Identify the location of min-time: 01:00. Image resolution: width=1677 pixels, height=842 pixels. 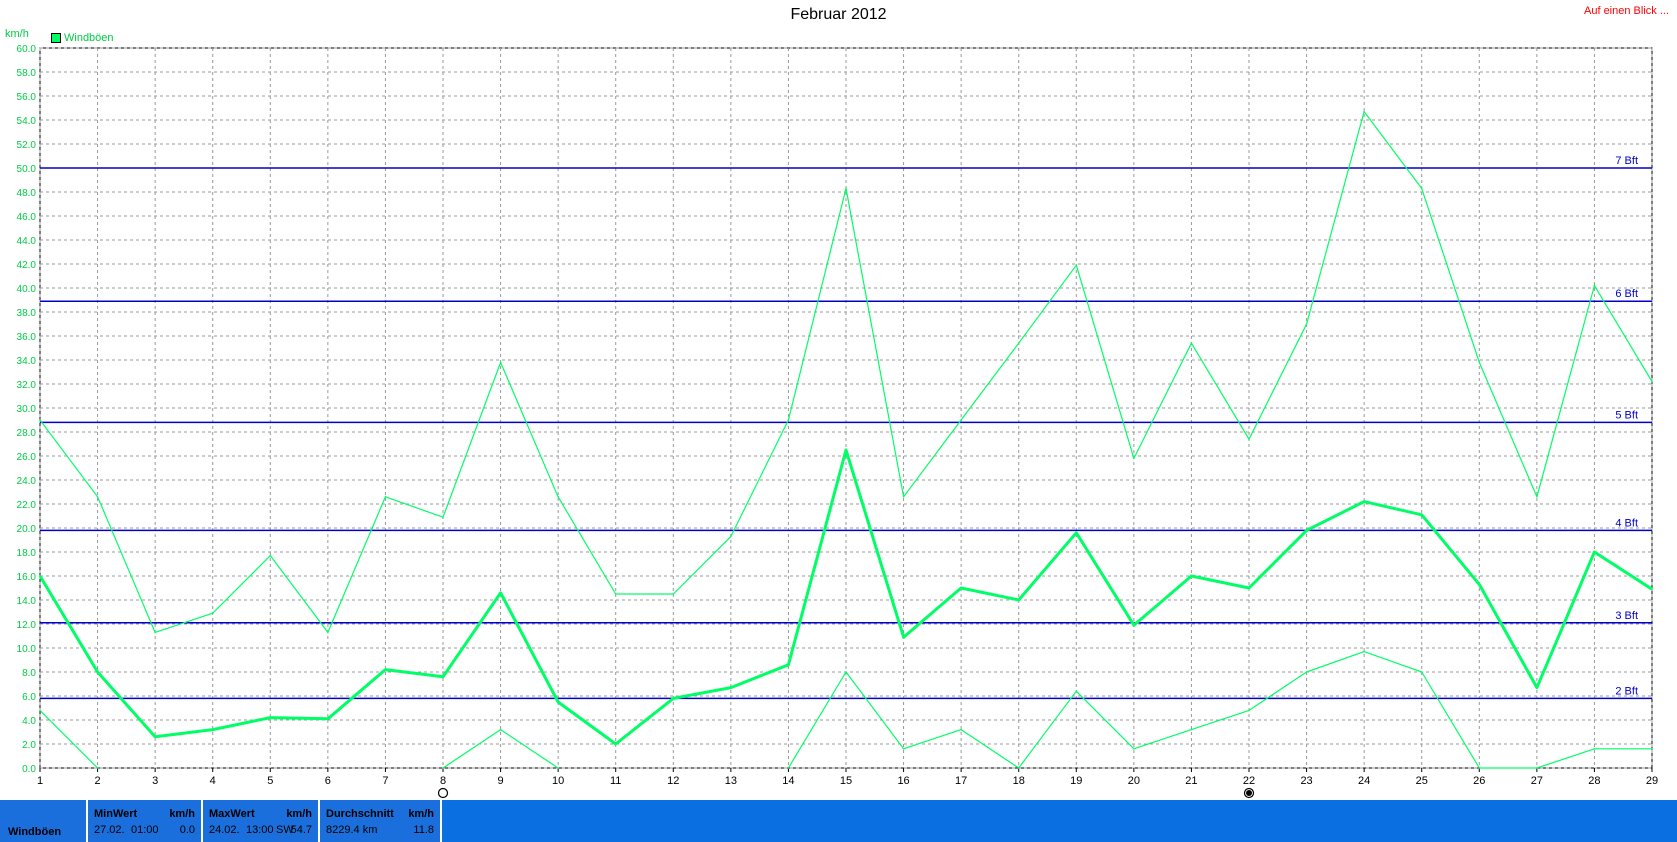
(145, 830).